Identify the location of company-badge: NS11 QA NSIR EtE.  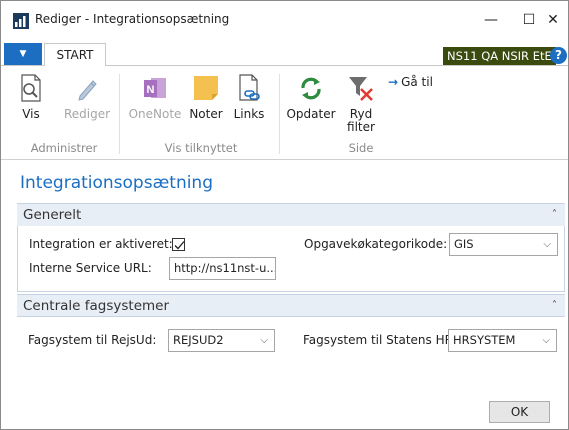
(499, 56).